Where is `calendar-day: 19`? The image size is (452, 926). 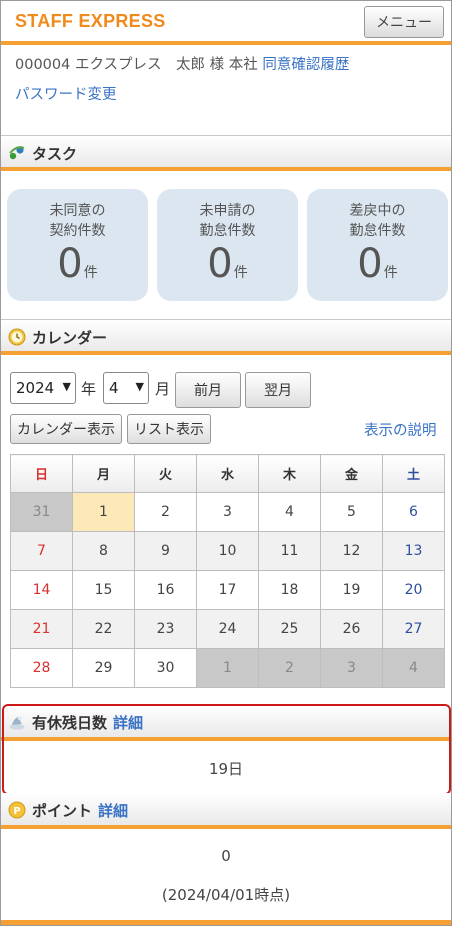
calendar-day: 19 is located at coordinates (351, 590).